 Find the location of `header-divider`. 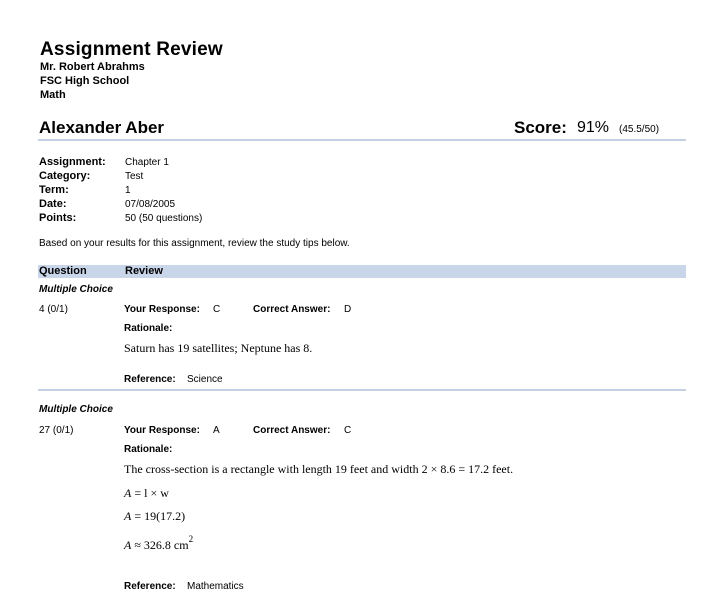

header-divider is located at coordinates (362, 140).